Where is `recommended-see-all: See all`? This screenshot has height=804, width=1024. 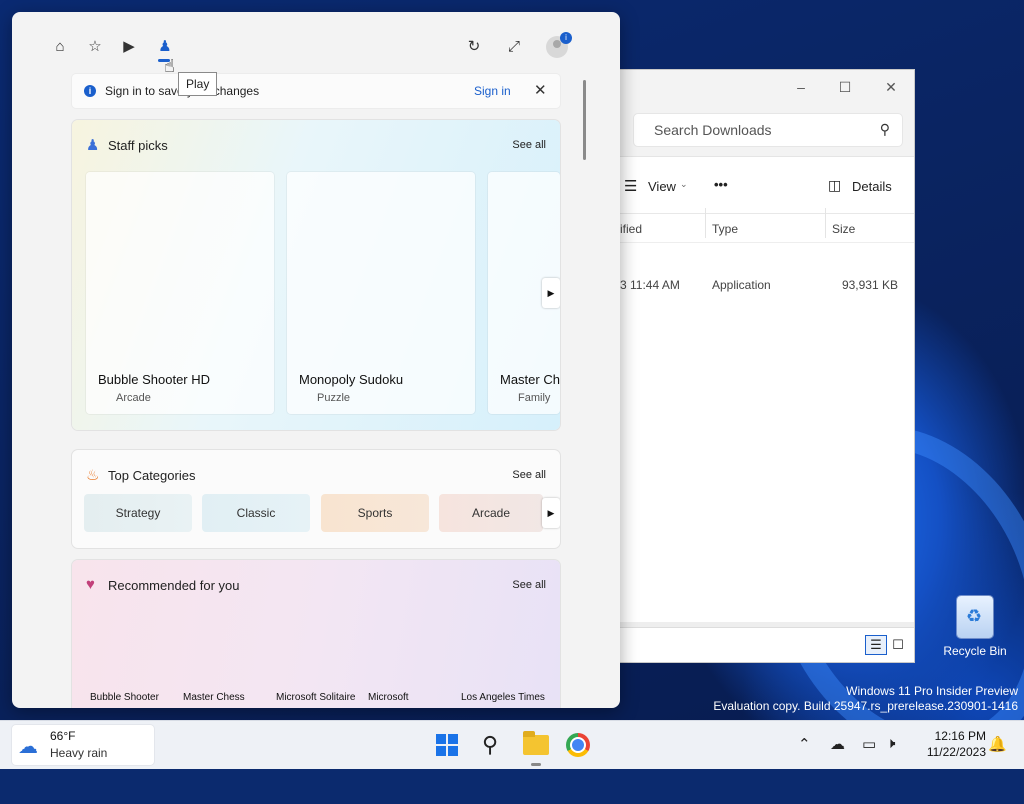 recommended-see-all: See all is located at coordinates (529, 585).